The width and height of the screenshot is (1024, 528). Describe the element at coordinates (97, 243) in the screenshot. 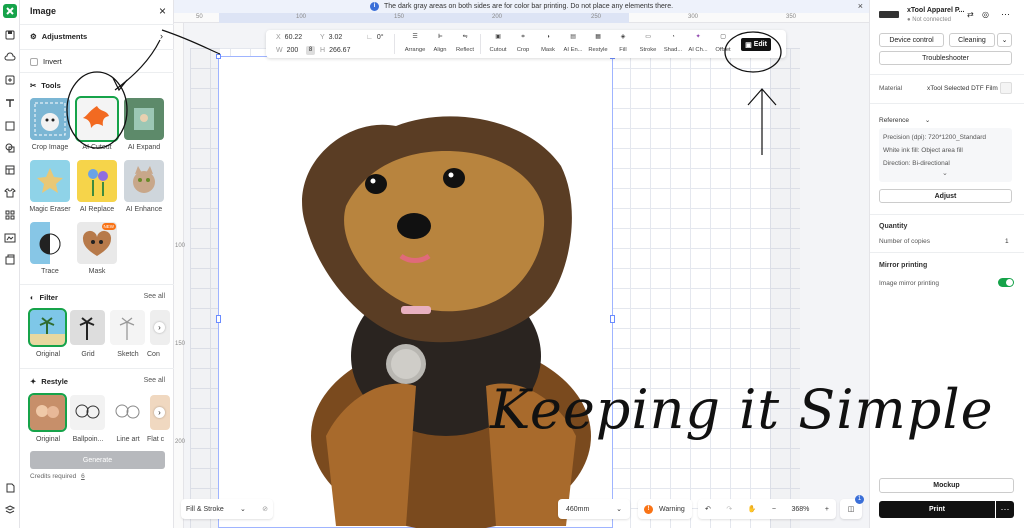

I see `tool-mask: NEW` at that location.